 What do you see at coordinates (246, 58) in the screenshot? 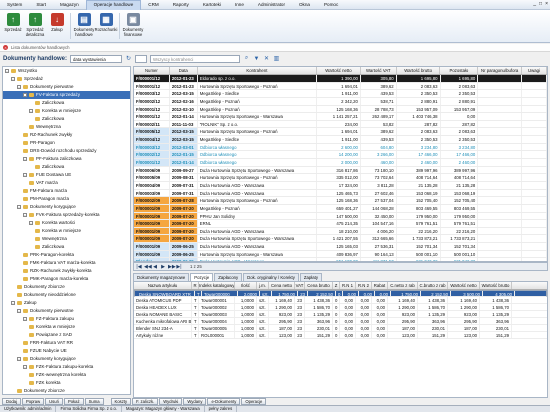
I see `search-icon: ⌕` at bounding box center [246, 58].